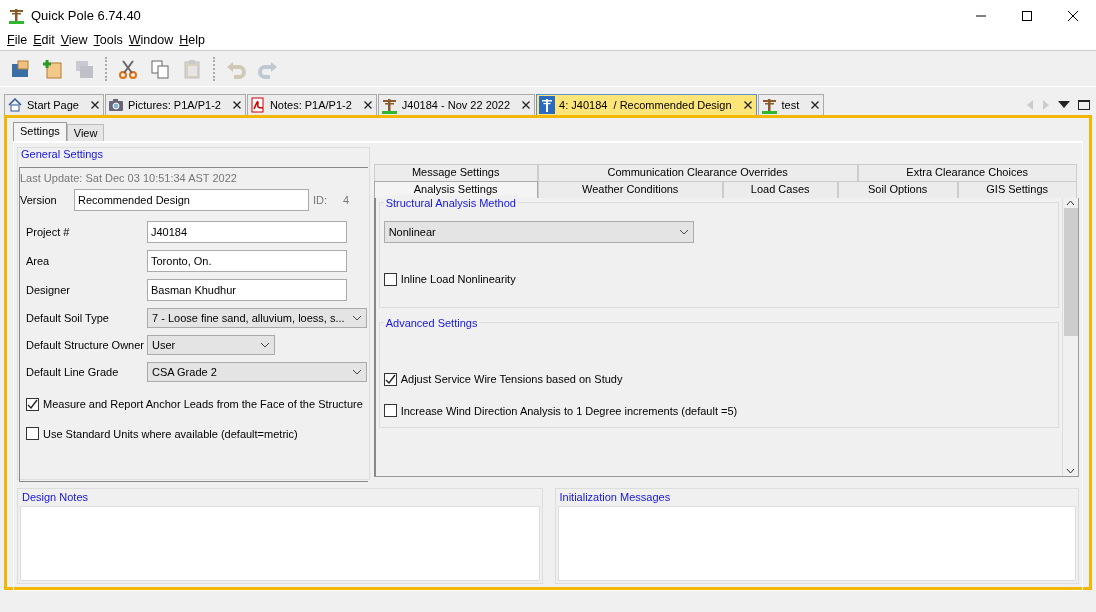  What do you see at coordinates (85, 345) in the screenshot?
I see `field-label: Default Structure Owner` at bounding box center [85, 345].